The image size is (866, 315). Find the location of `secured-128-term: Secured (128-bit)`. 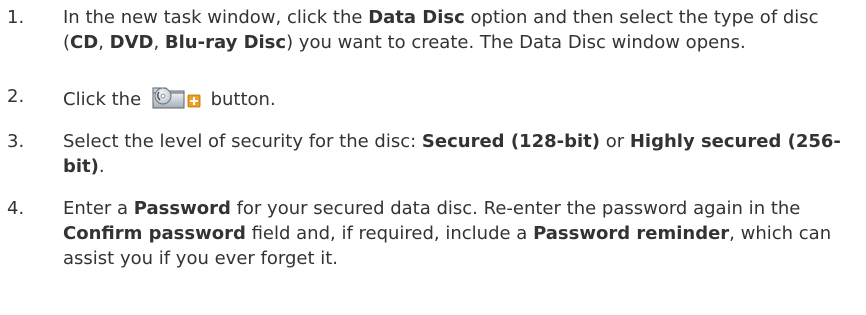

secured-128-term: Secured (128-bit) is located at coordinates (510, 141).